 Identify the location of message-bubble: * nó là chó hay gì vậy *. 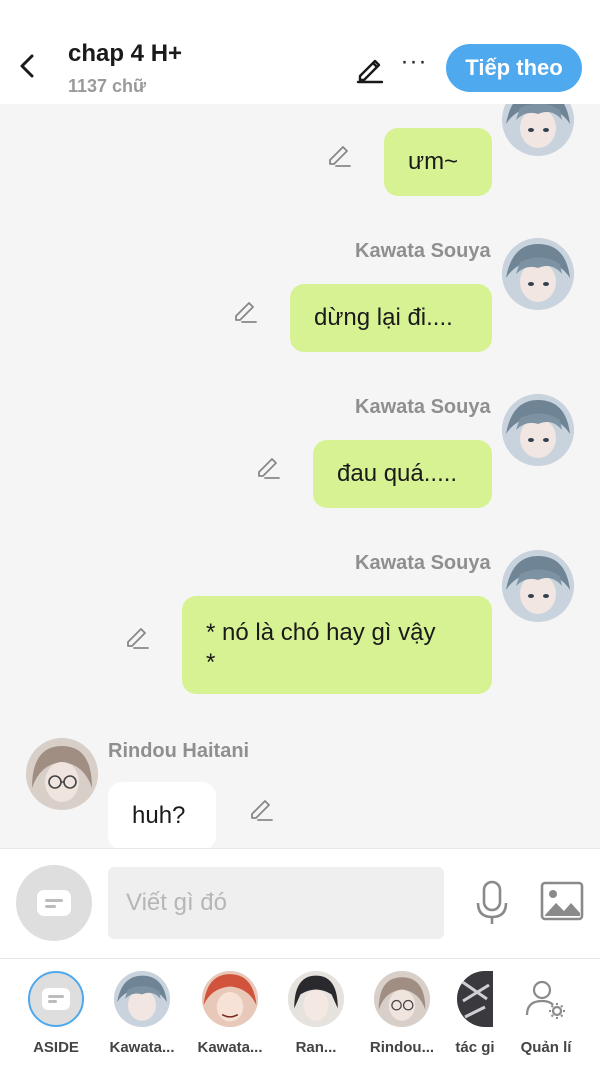
(337, 645).